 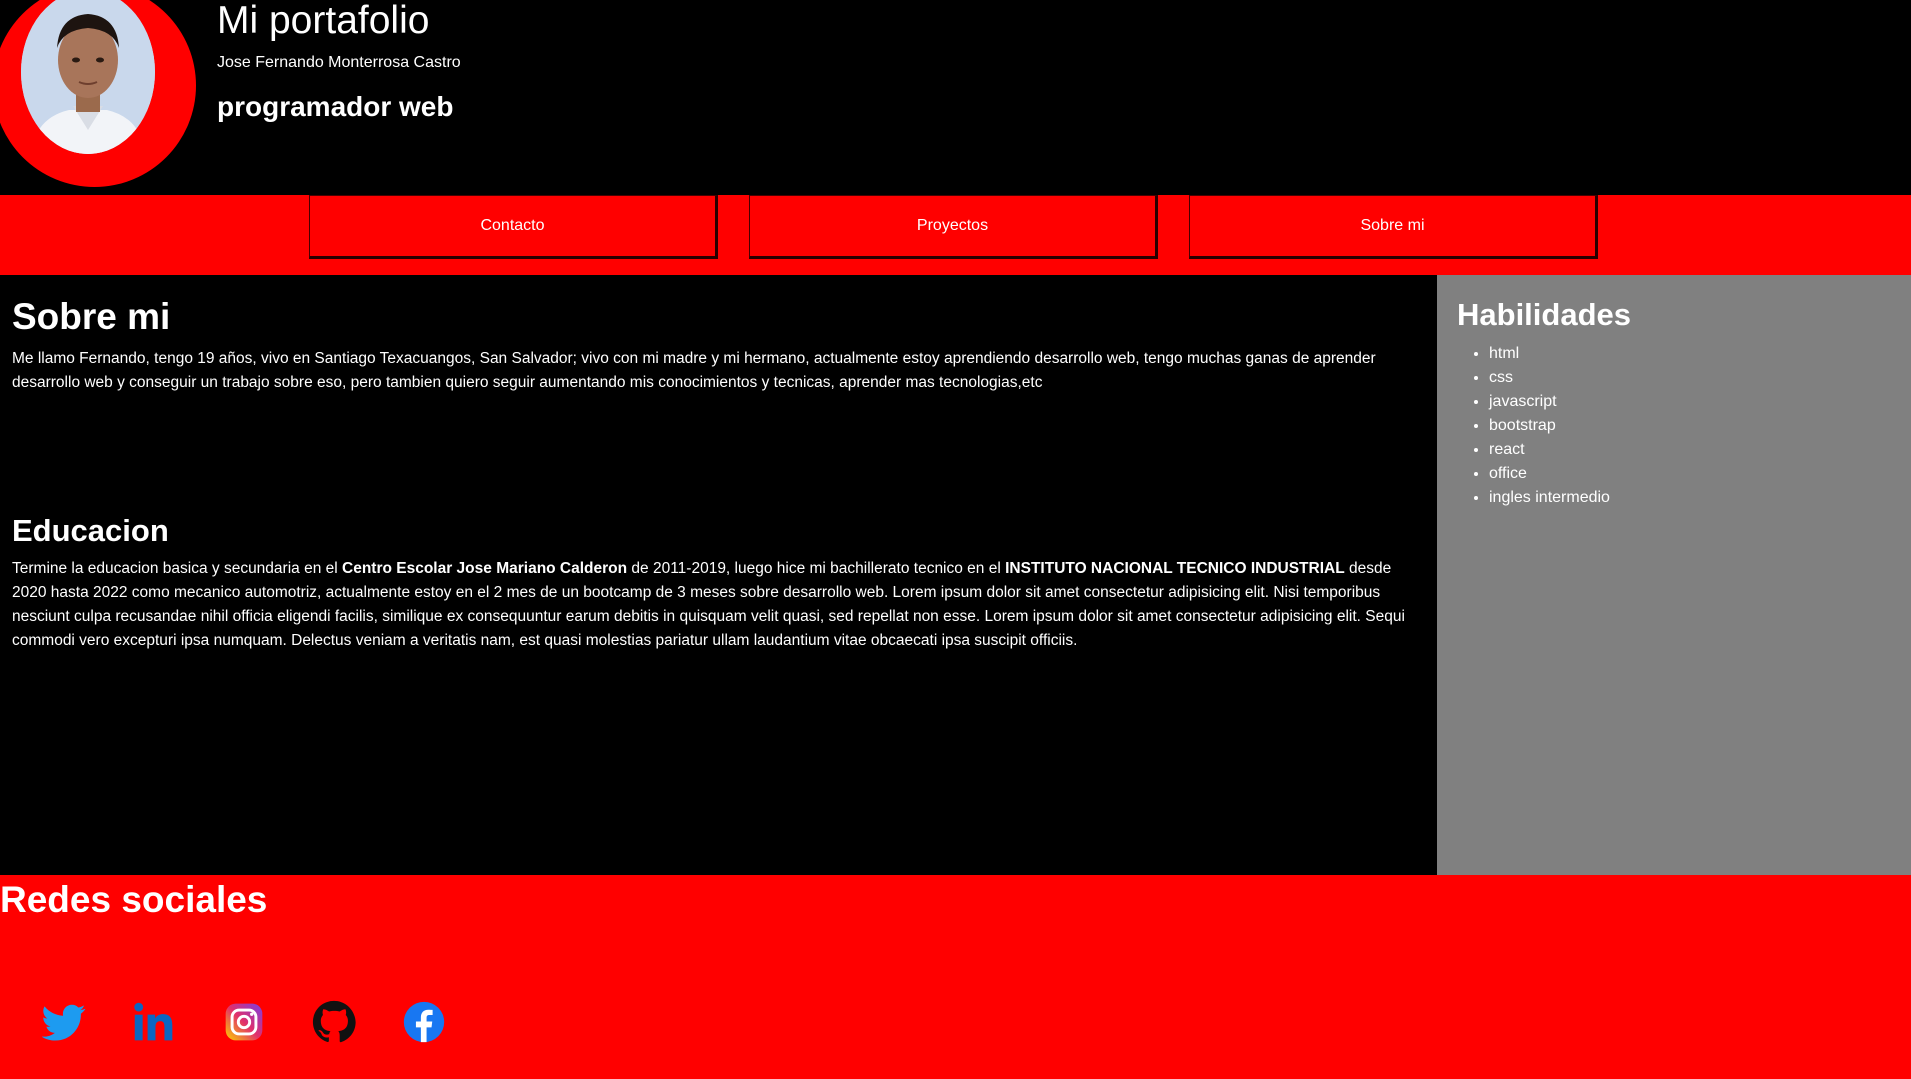 I want to click on twitter-icon, so click(x=64, y=1022).